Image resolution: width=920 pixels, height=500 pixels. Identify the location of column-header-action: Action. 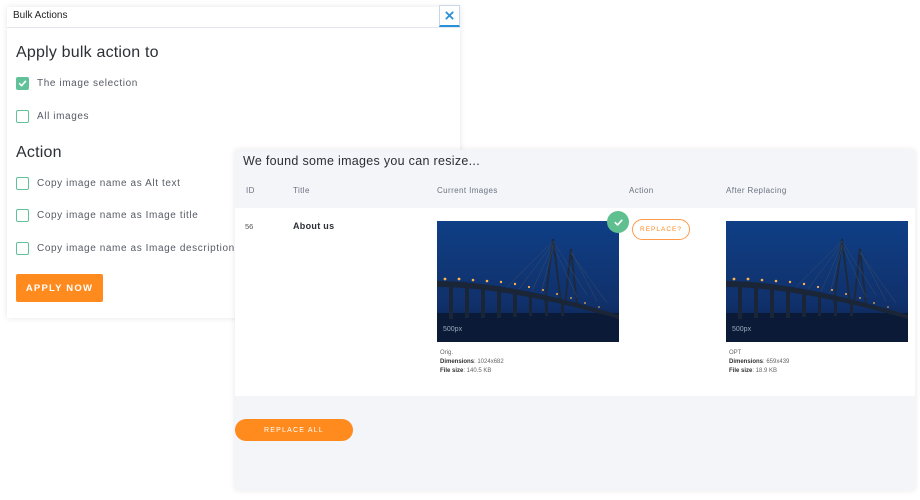
(641, 190).